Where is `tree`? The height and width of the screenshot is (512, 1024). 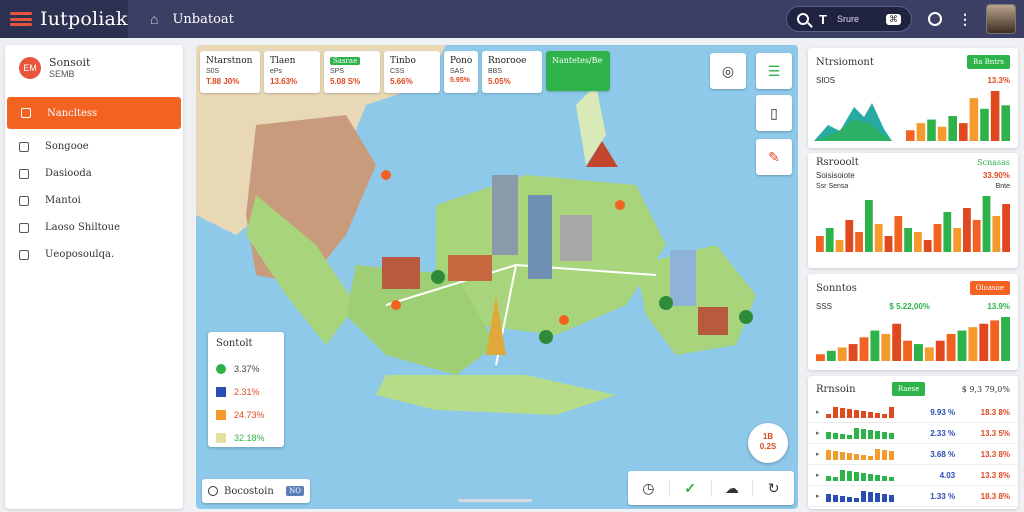
tree is located at coordinates (666, 303).